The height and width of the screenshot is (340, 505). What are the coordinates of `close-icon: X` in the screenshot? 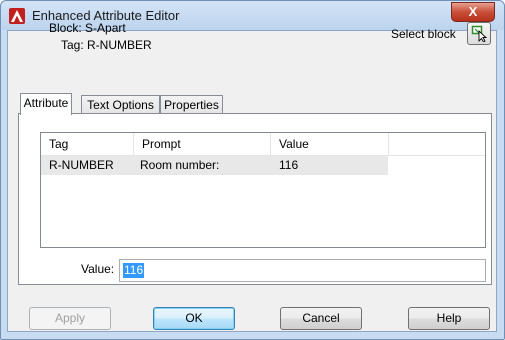 It's located at (473, 11).